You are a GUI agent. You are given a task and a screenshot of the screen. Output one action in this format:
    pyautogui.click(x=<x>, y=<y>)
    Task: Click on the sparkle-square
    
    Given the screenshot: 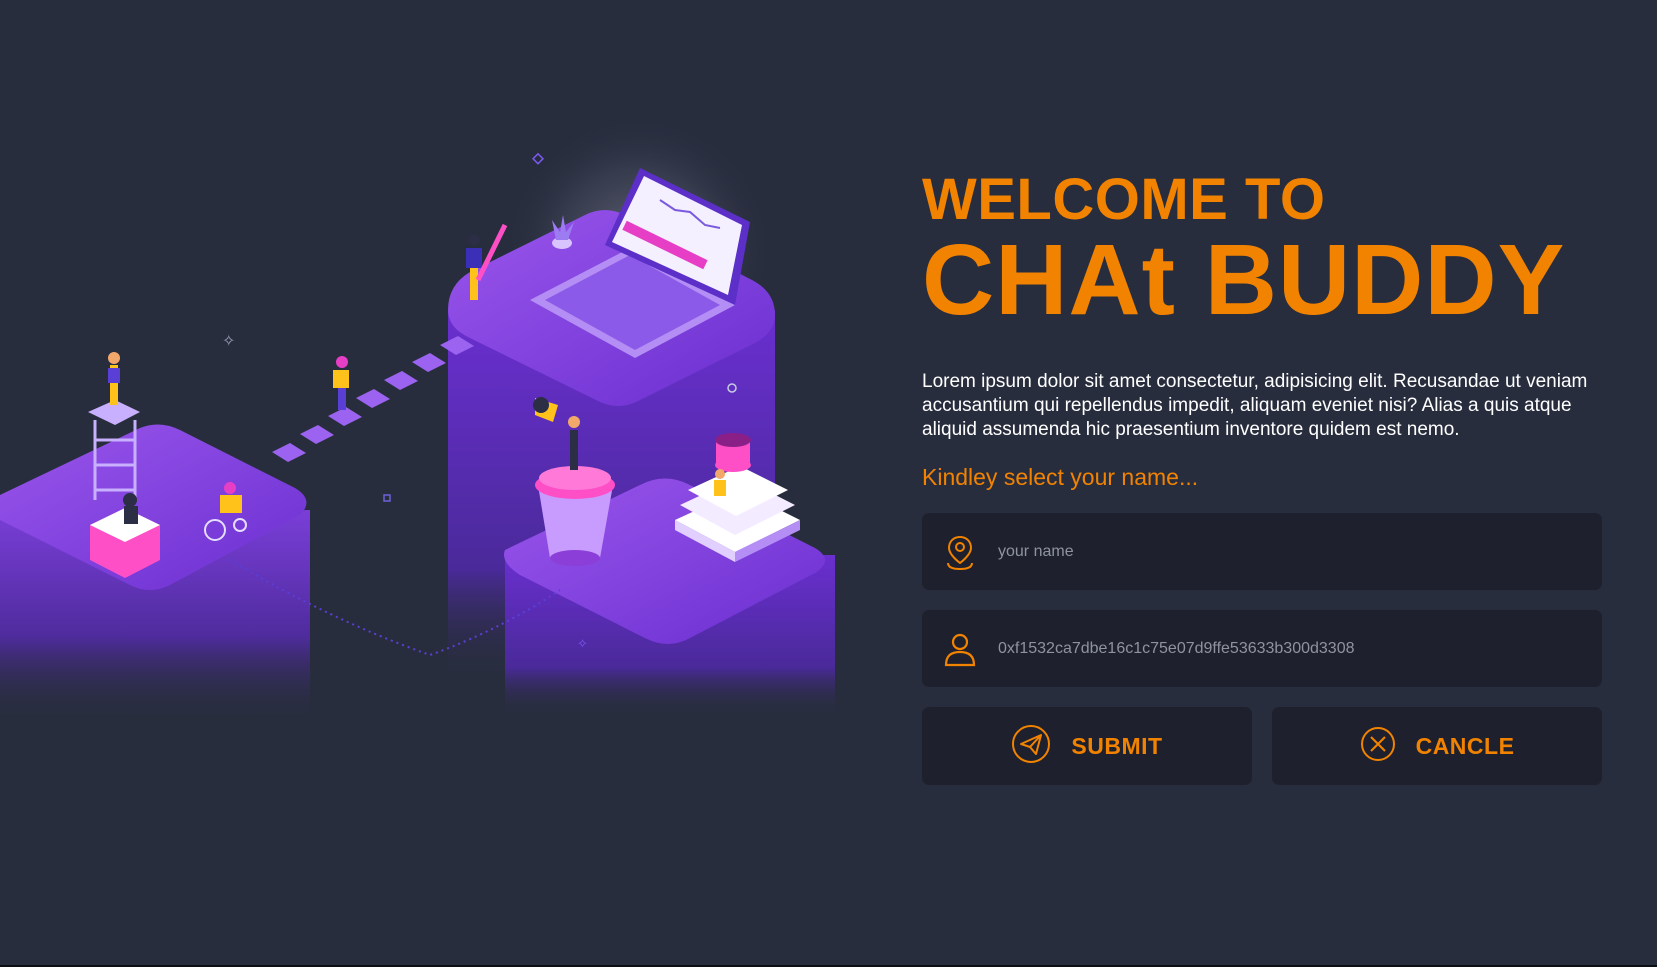 What is the action you would take?
    pyautogui.click(x=387, y=498)
    